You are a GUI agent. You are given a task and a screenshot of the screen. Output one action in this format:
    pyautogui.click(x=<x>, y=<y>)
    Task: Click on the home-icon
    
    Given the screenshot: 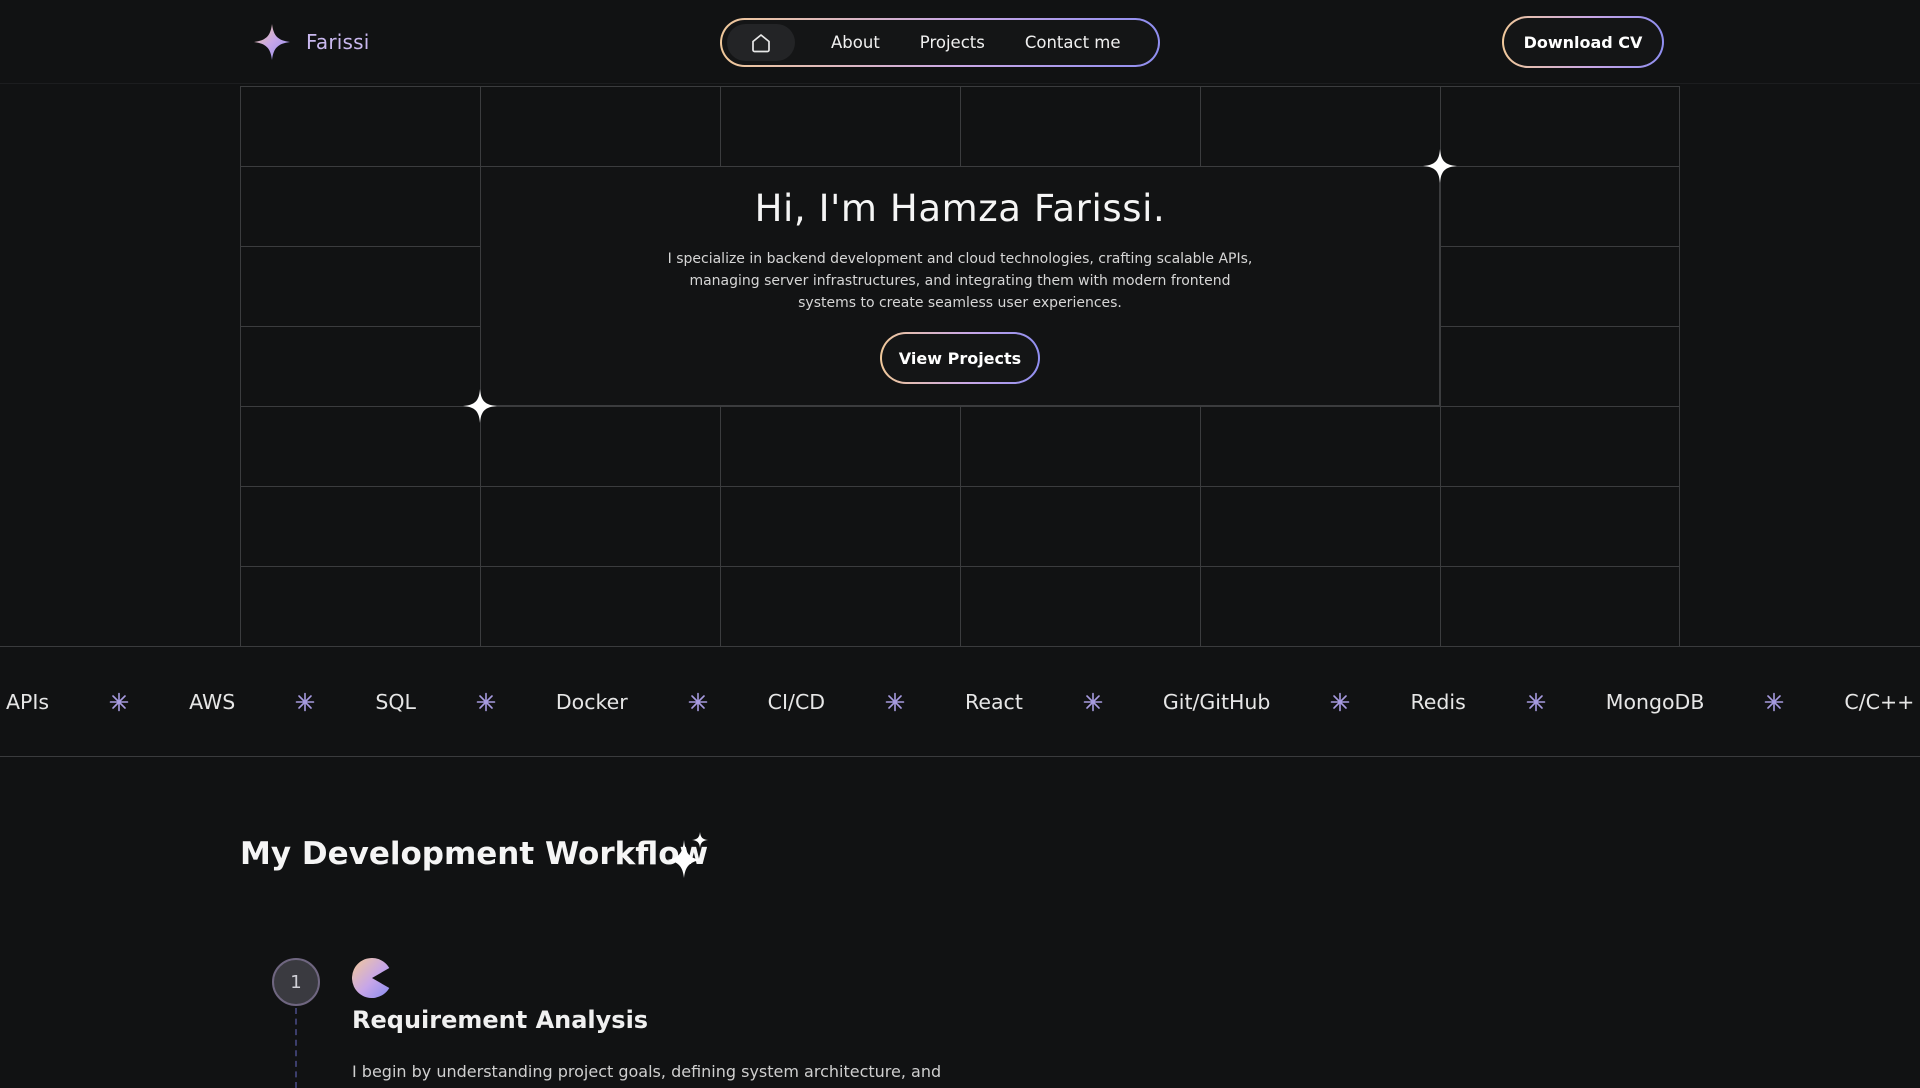 What is the action you would take?
    pyautogui.click(x=761, y=42)
    